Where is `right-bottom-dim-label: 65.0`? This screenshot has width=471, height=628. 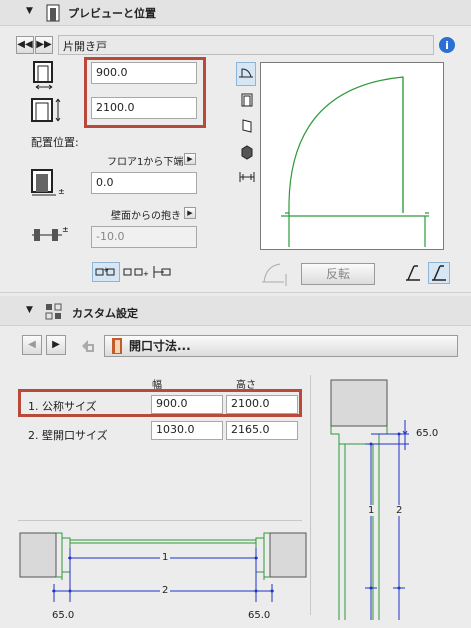 right-bottom-dim-label: 65.0 is located at coordinates (259, 615).